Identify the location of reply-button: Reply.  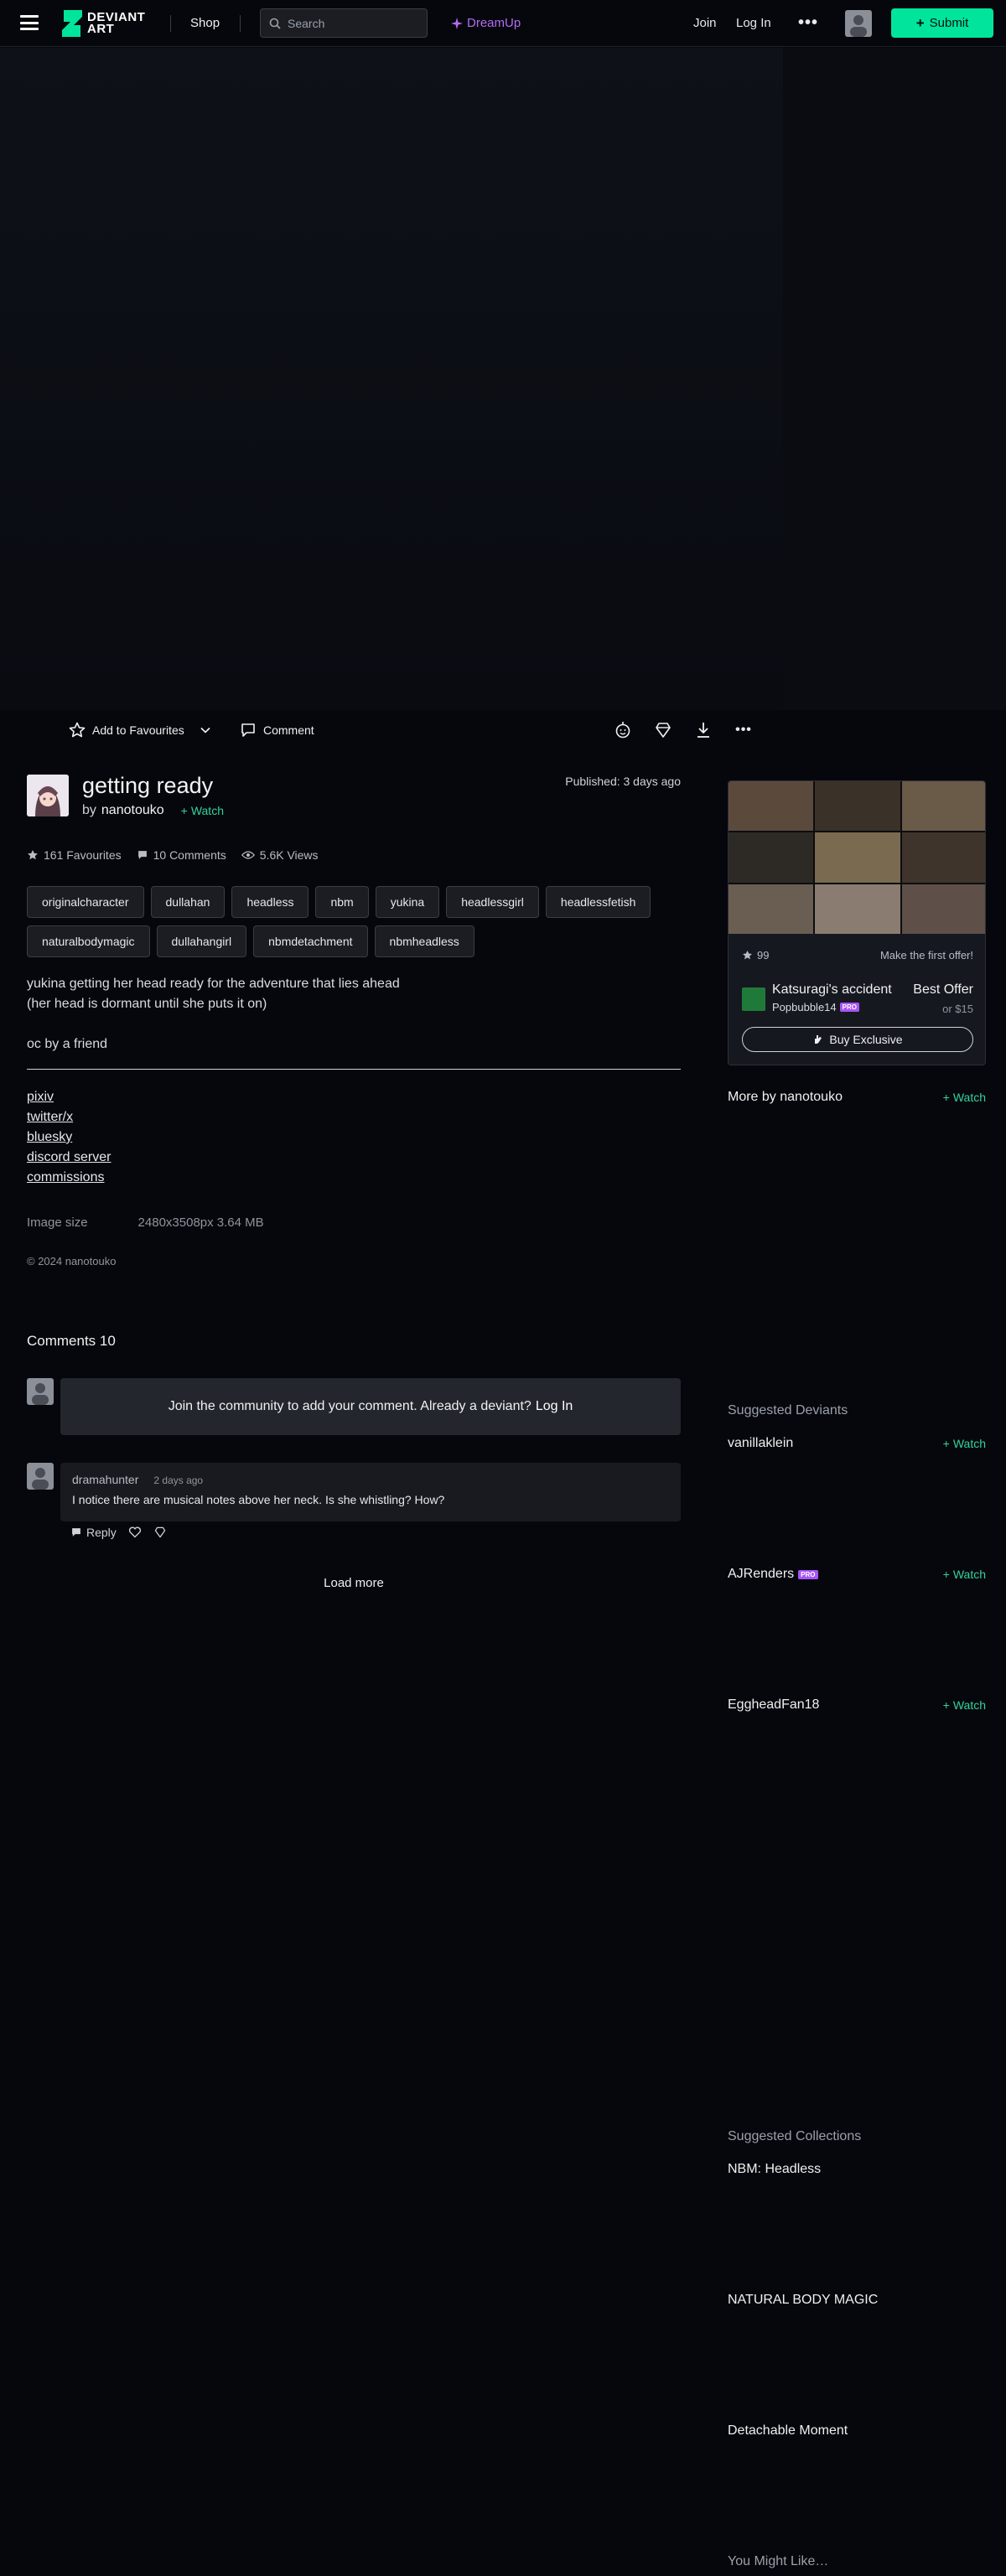
(93, 1532).